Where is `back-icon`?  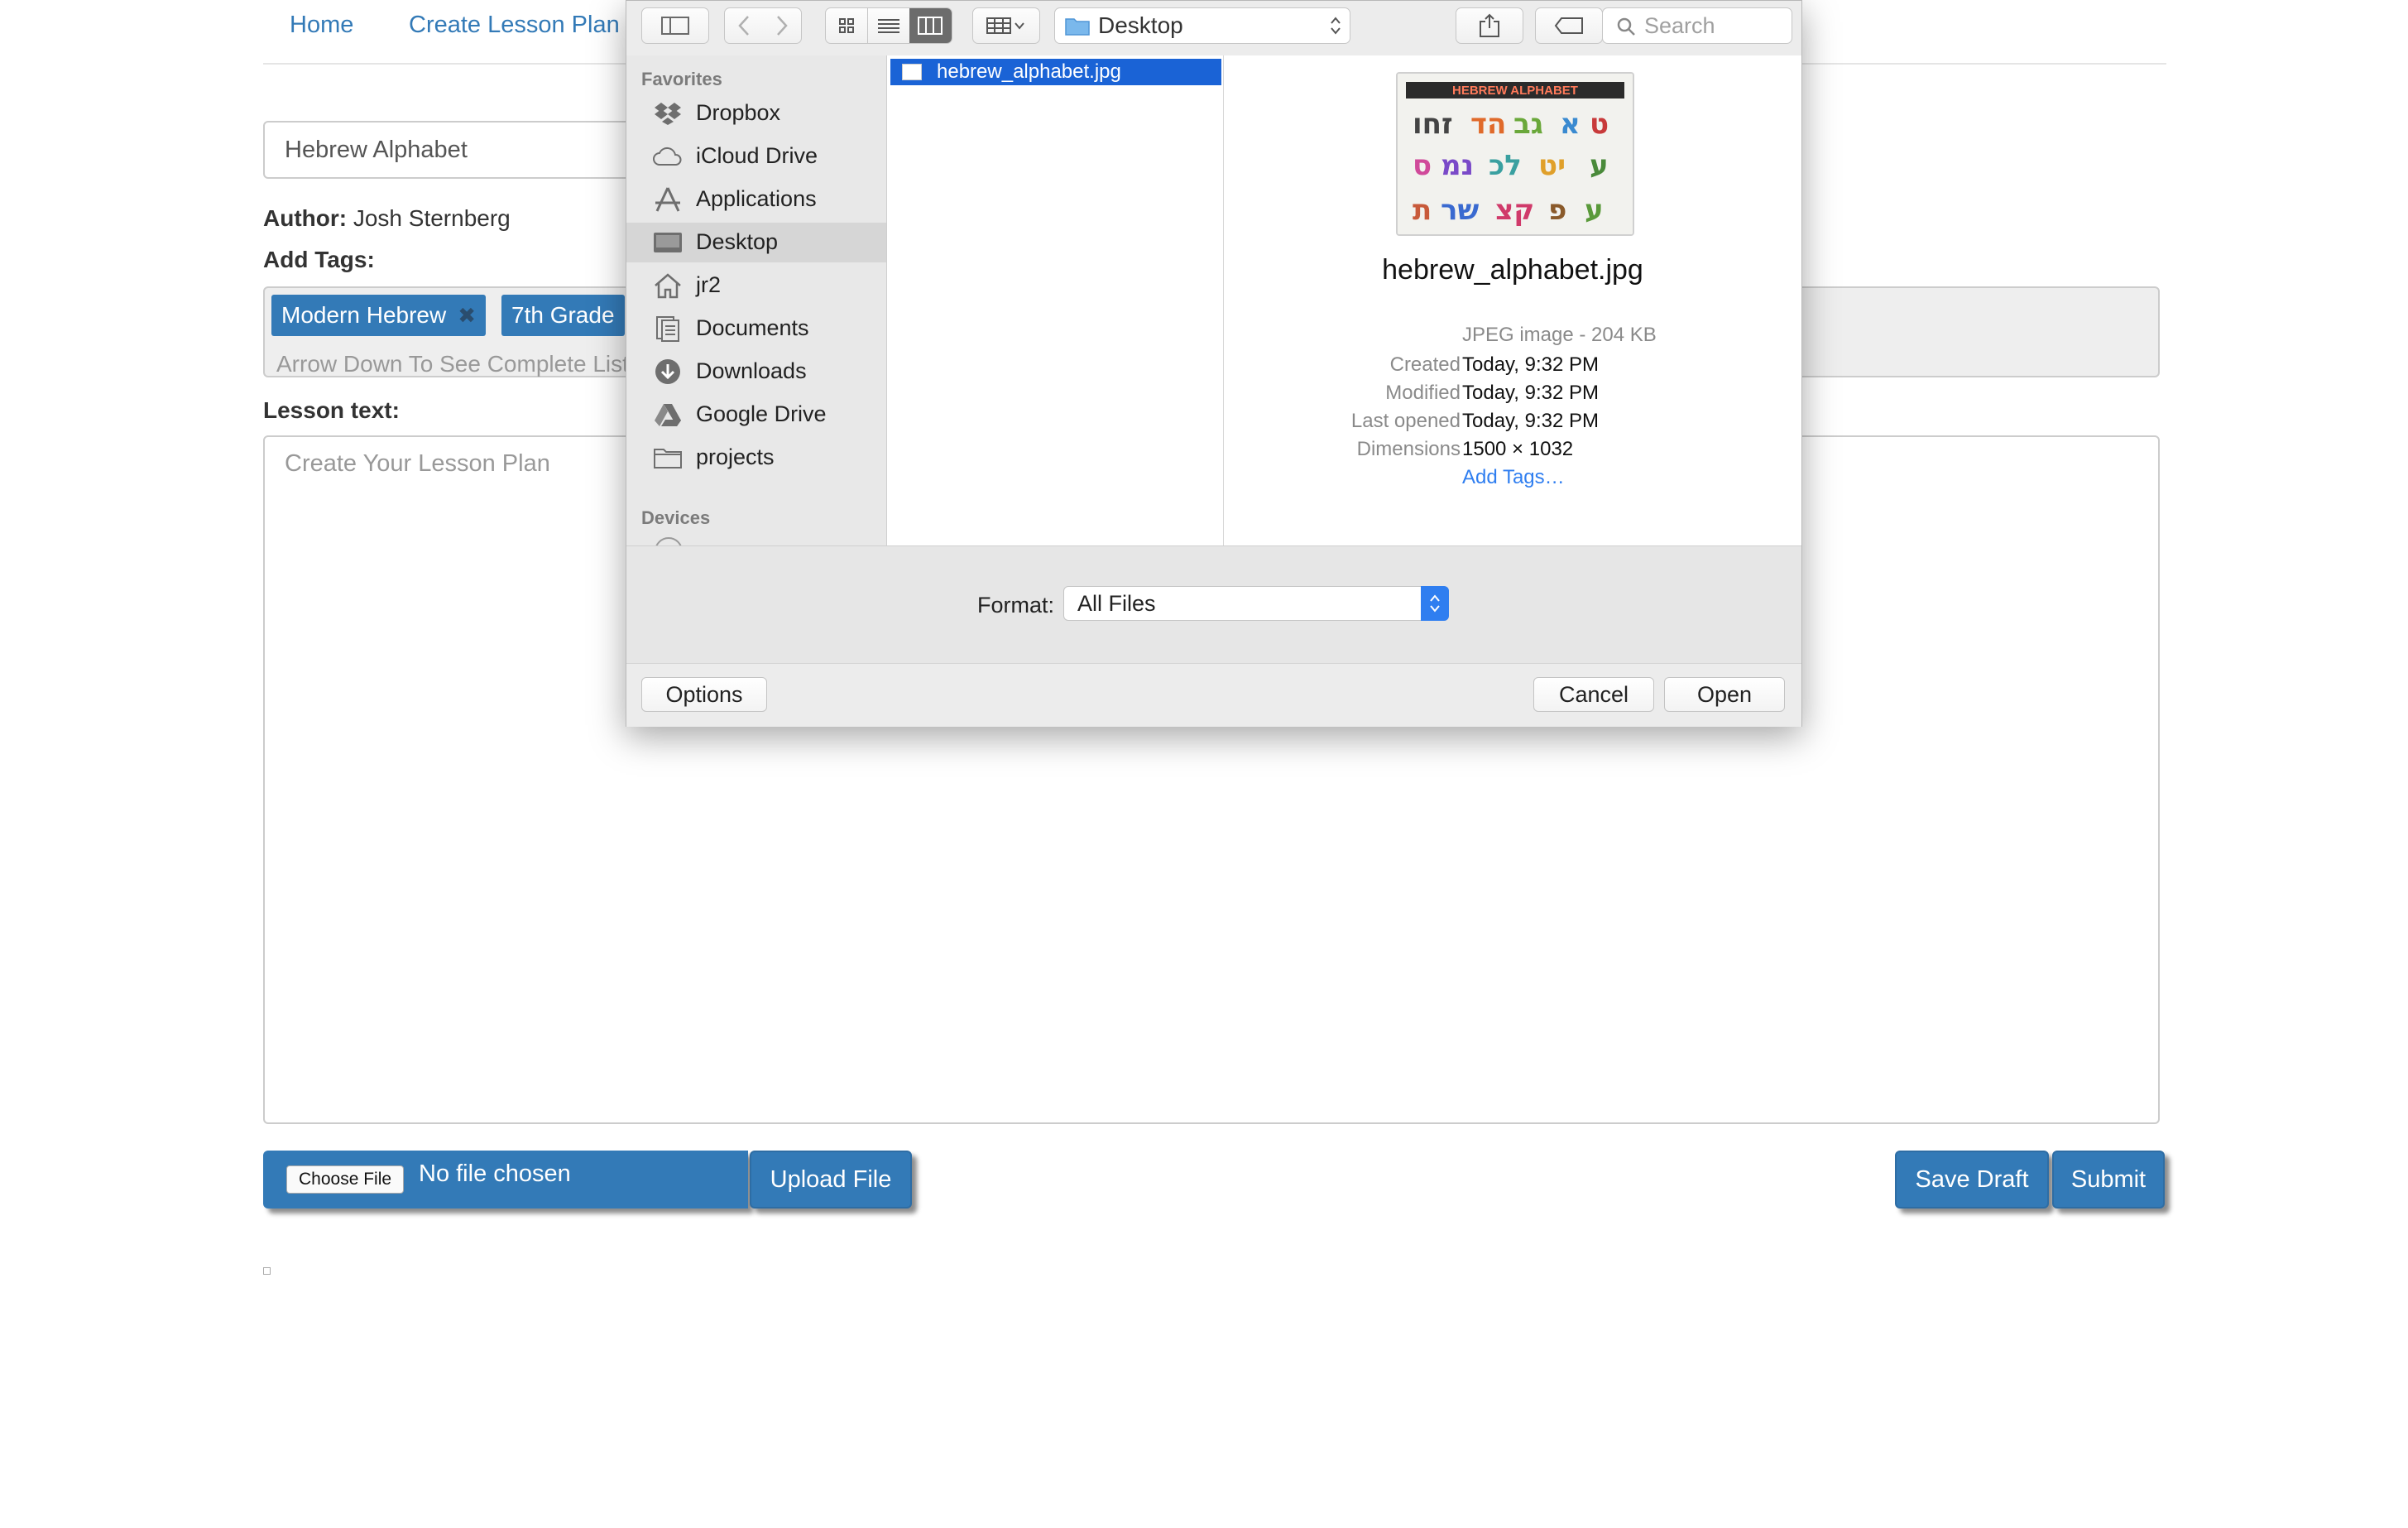 back-icon is located at coordinates (744, 25).